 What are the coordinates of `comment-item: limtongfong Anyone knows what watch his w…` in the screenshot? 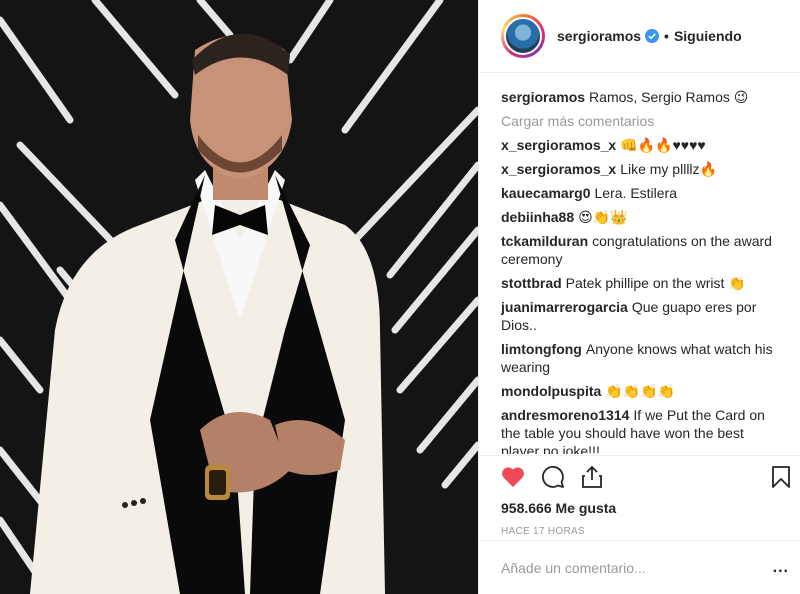 It's located at (641, 358).